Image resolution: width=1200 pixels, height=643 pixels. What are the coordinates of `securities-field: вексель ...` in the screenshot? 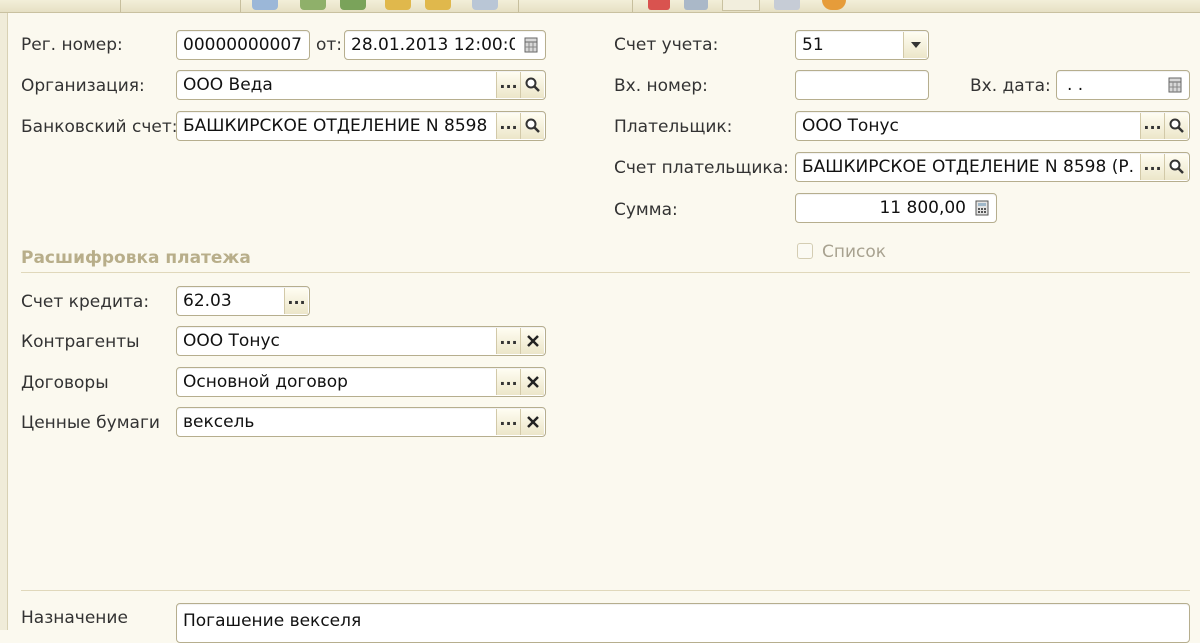 It's located at (361, 422).